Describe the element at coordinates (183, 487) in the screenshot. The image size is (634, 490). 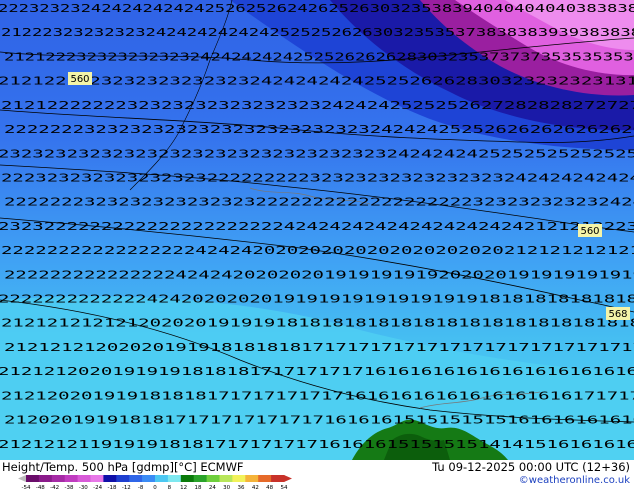
I see `scale-tick-label: 12` at that location.